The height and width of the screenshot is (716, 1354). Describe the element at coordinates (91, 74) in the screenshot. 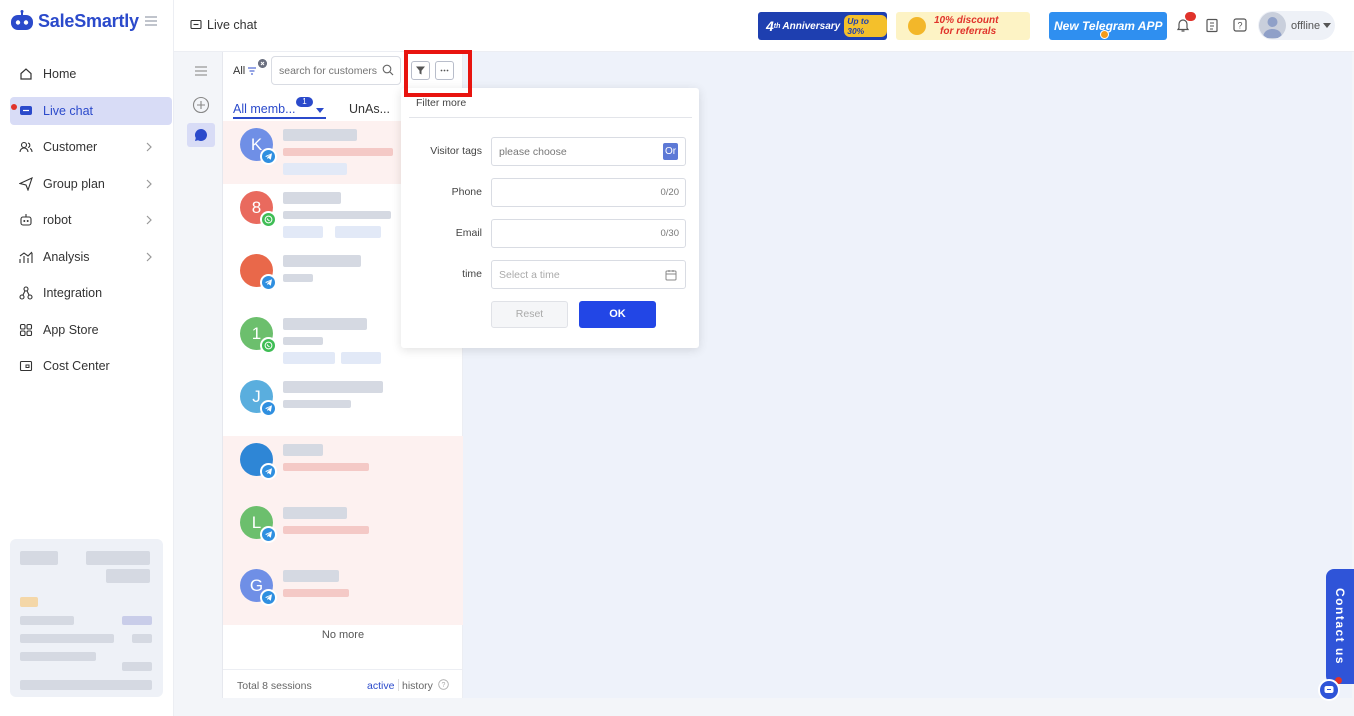

I see `sidebar-item-home: Home` at that location.